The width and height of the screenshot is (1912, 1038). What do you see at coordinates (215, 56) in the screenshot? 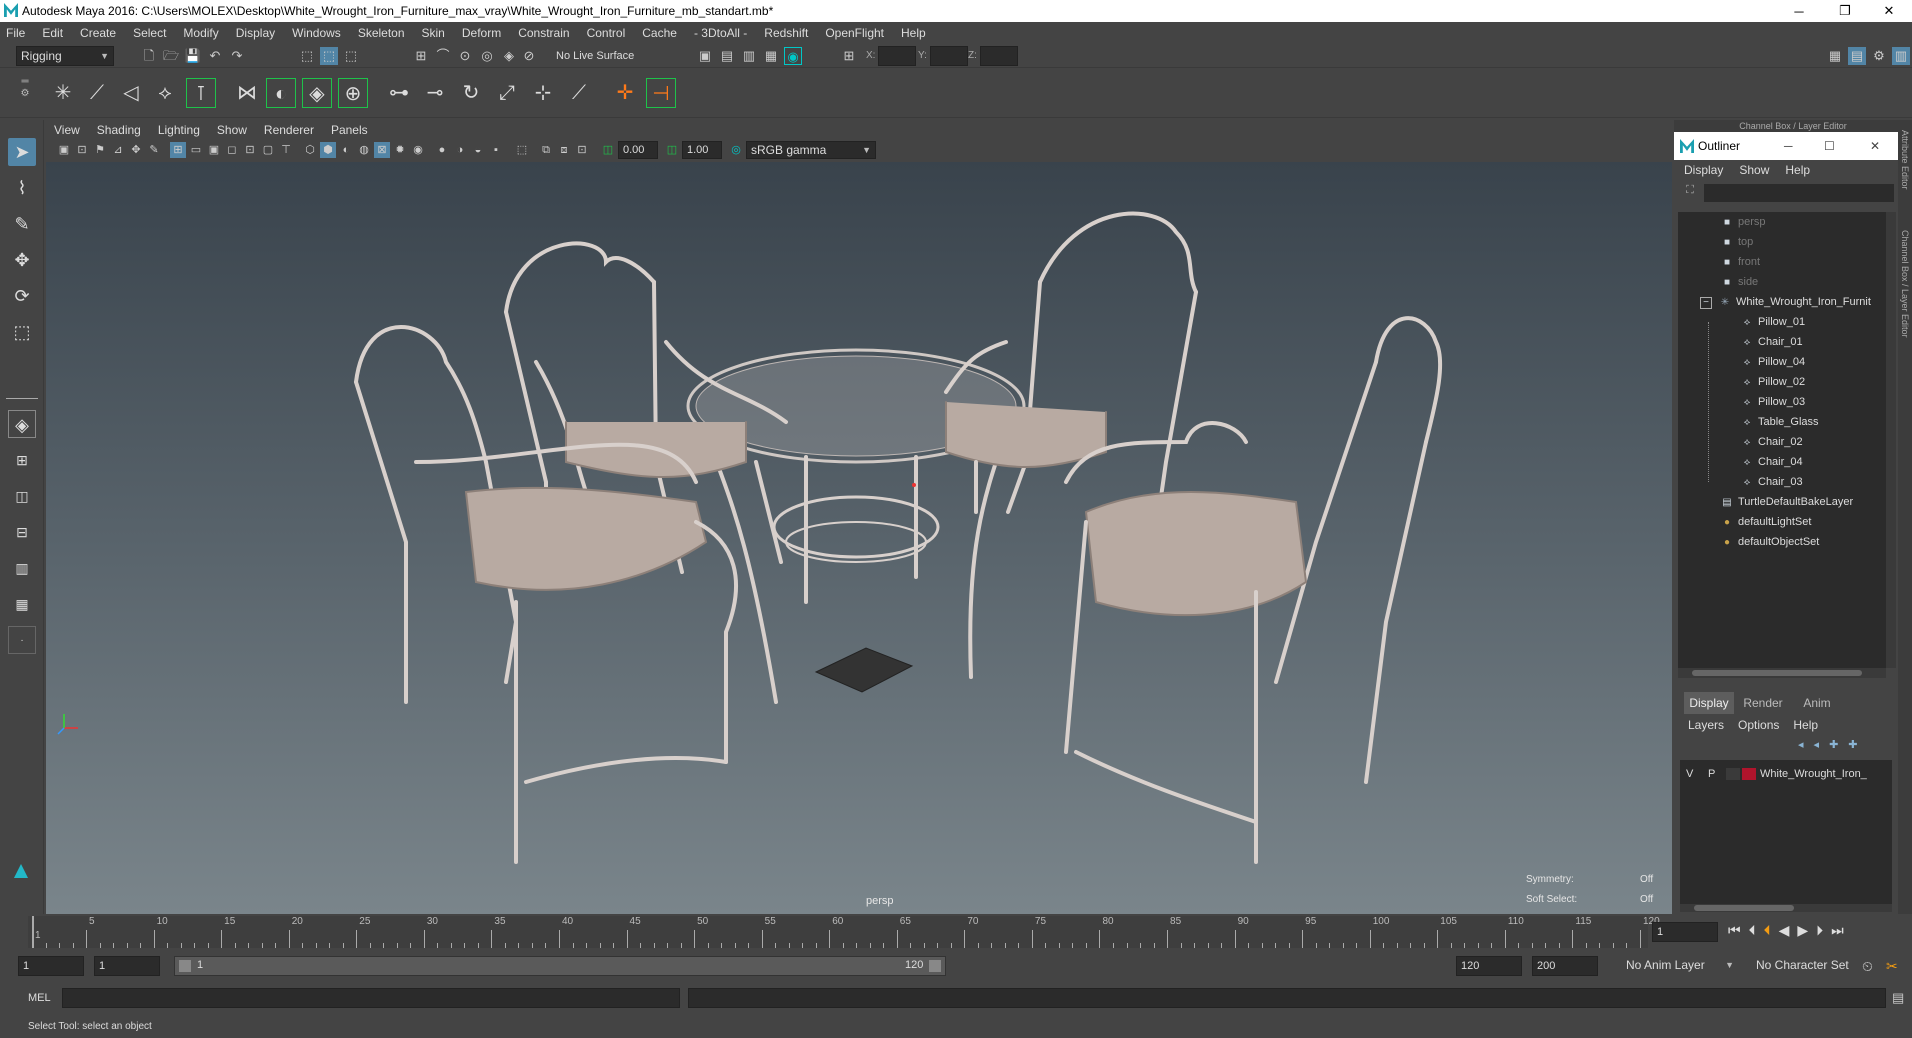
I see `undo-icon: ↶` at bounding box center [215, 56].